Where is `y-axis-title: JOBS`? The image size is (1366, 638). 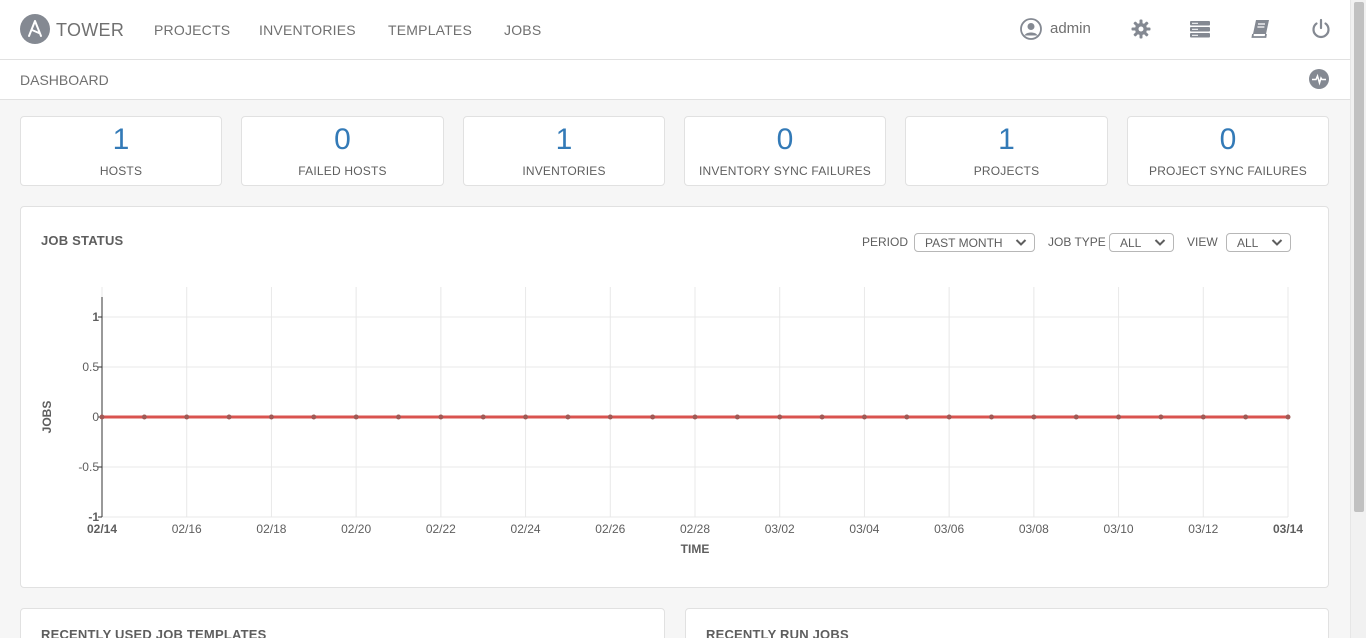 y-axis-title: JOBS is located at coordinates (47, 417).